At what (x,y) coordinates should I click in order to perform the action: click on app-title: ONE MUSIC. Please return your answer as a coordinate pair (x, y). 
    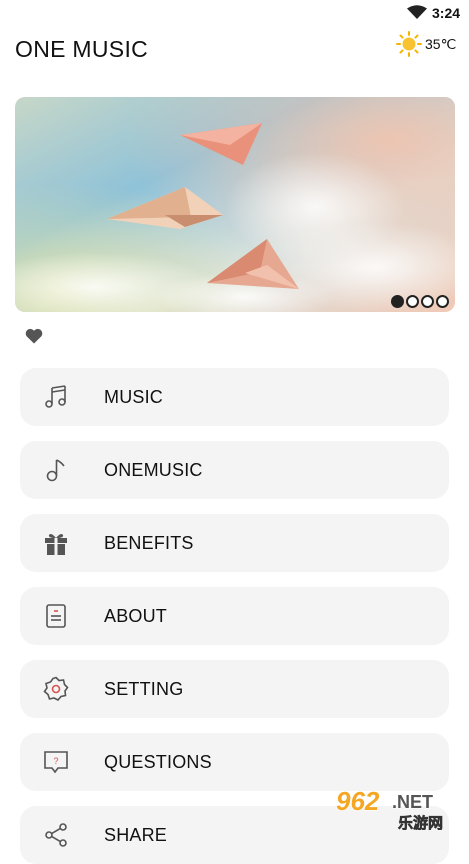
    Looking at the image, I should click on (82, 49).